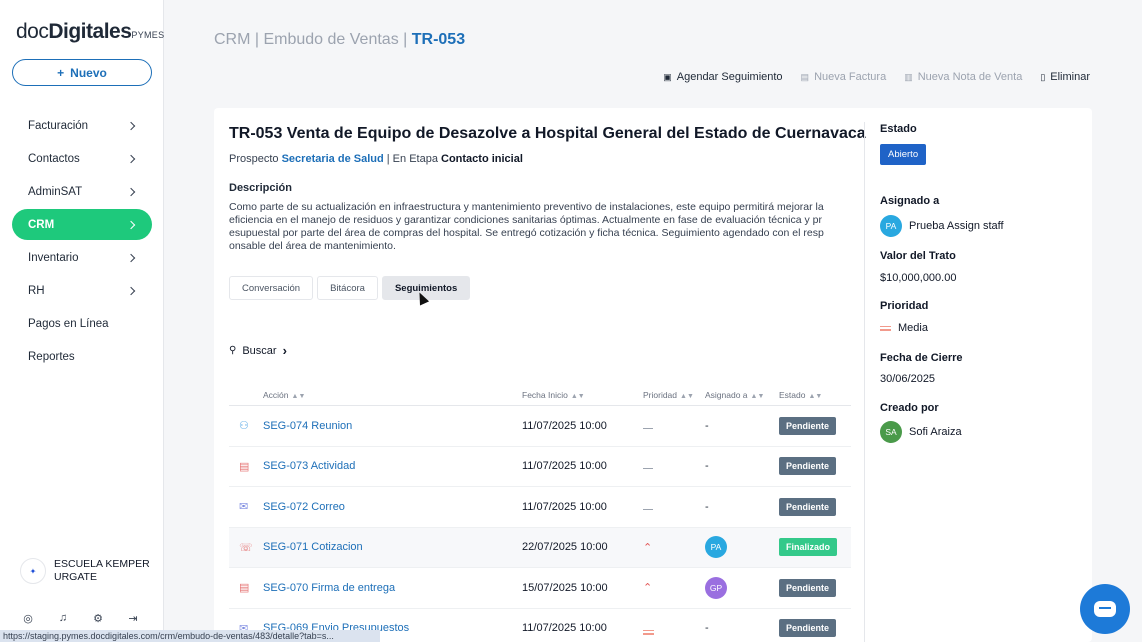 This screenshot has height=642, width=1142. What do you see at coordinates (82, 290) in the screenshot?
I see `sidebar-item-rh: RH` at bounding box center [82, 290].